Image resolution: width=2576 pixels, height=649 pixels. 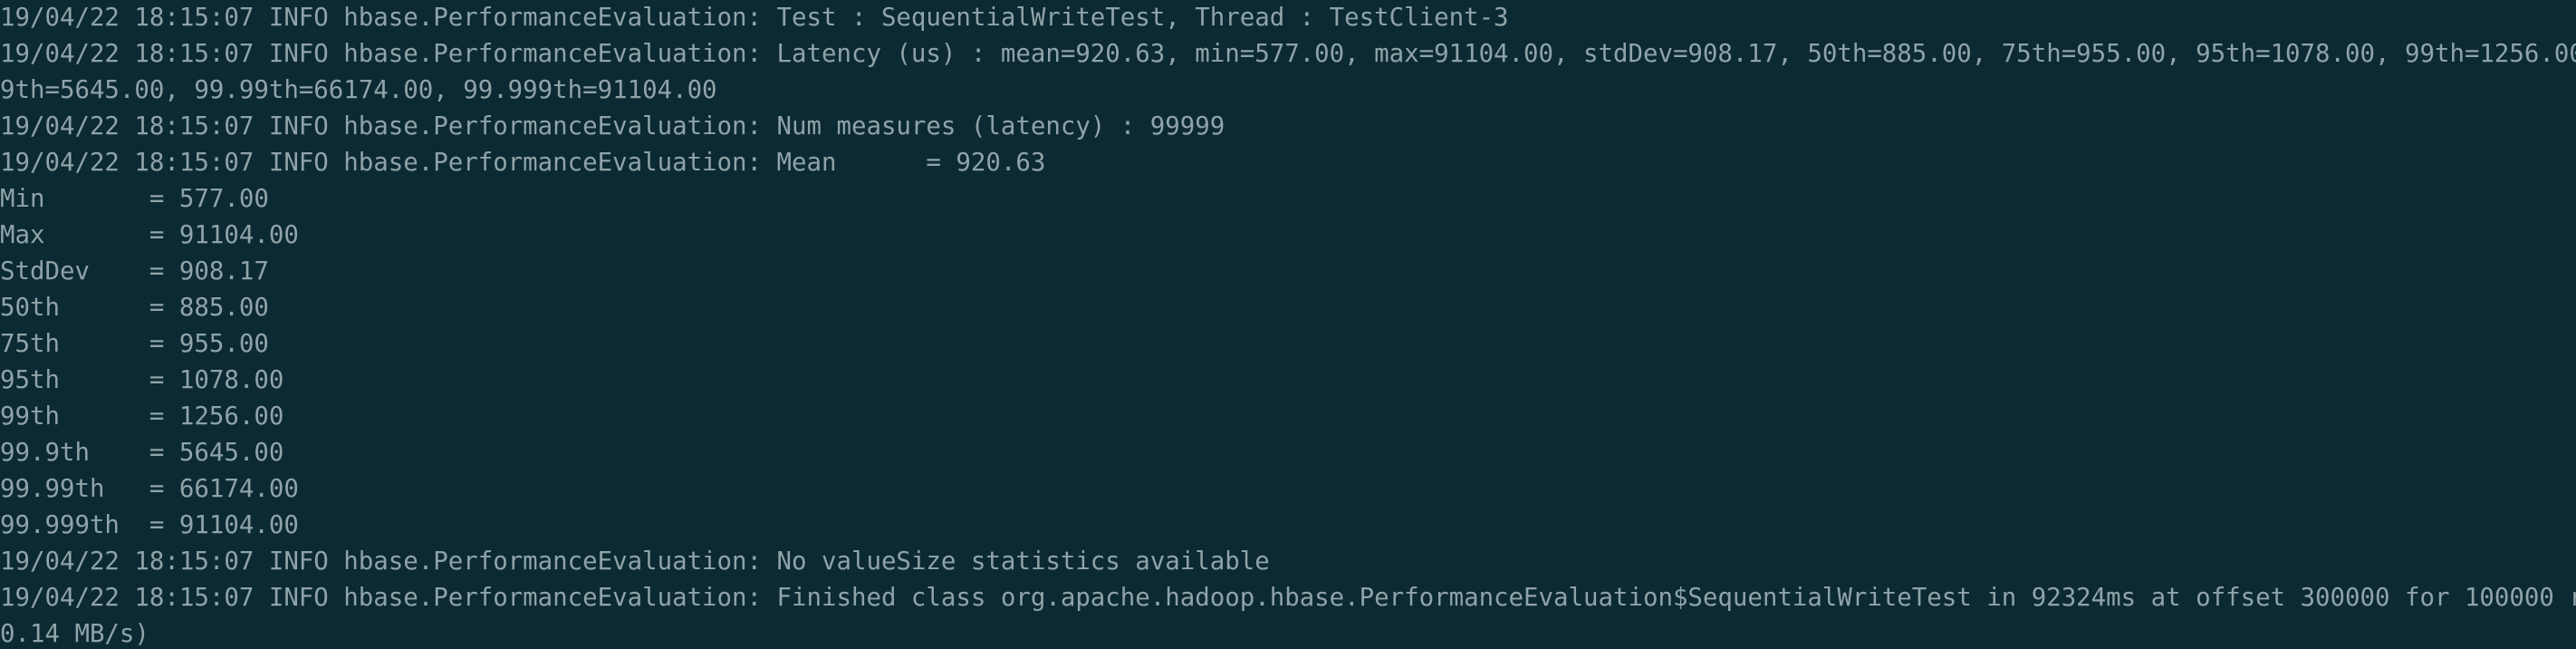 What do you see at coordinates (149, 489) in the screenshot?
I see `terminal-line: 99.99th = 66174.00` at bounding box center [149, 489].